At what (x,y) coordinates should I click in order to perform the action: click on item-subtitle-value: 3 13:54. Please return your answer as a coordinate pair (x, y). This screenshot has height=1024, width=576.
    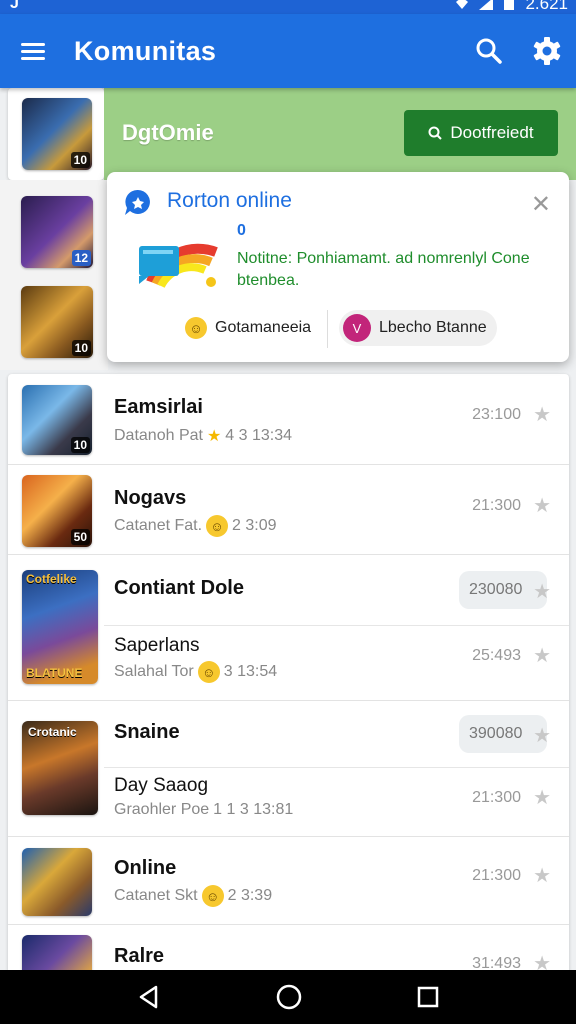
    Looking at the image, I should click on (250, 671).